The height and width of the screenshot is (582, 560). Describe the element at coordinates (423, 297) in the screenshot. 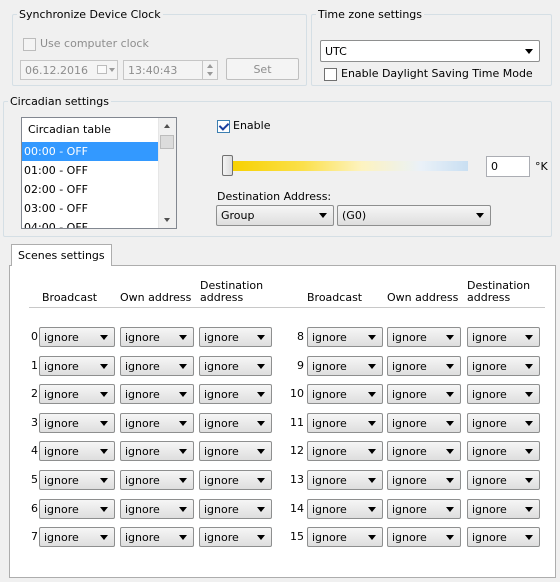

I see `header-own-right: Own address` at that location.